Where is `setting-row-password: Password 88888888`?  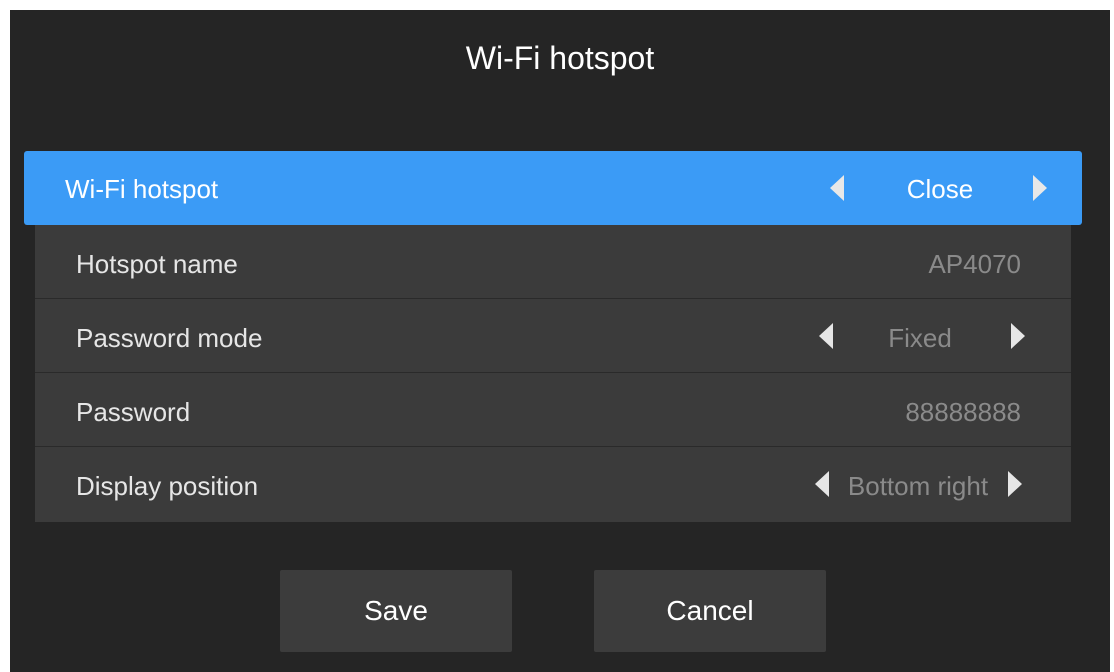 setting-row-password: Password 88888888 is located at coordinates (553, 410).